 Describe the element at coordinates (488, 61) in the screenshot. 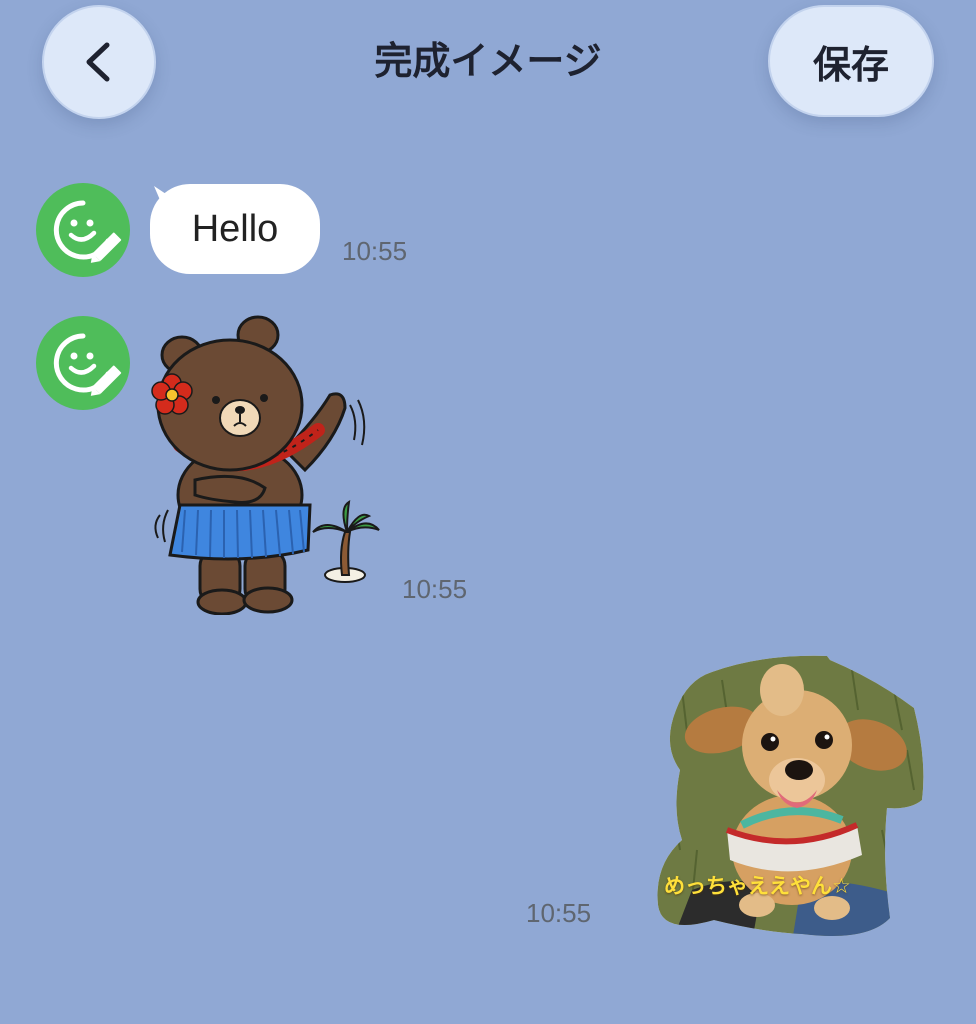

I see `page-title: 完成イメージ` at that location.